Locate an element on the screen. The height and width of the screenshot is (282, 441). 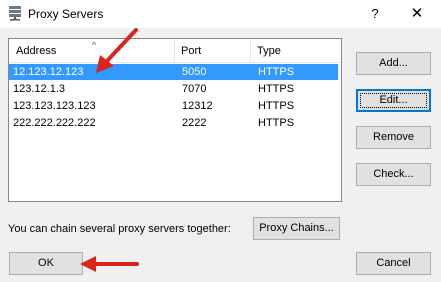
cancel-button: Cancel is located at coordinates (393, 263).